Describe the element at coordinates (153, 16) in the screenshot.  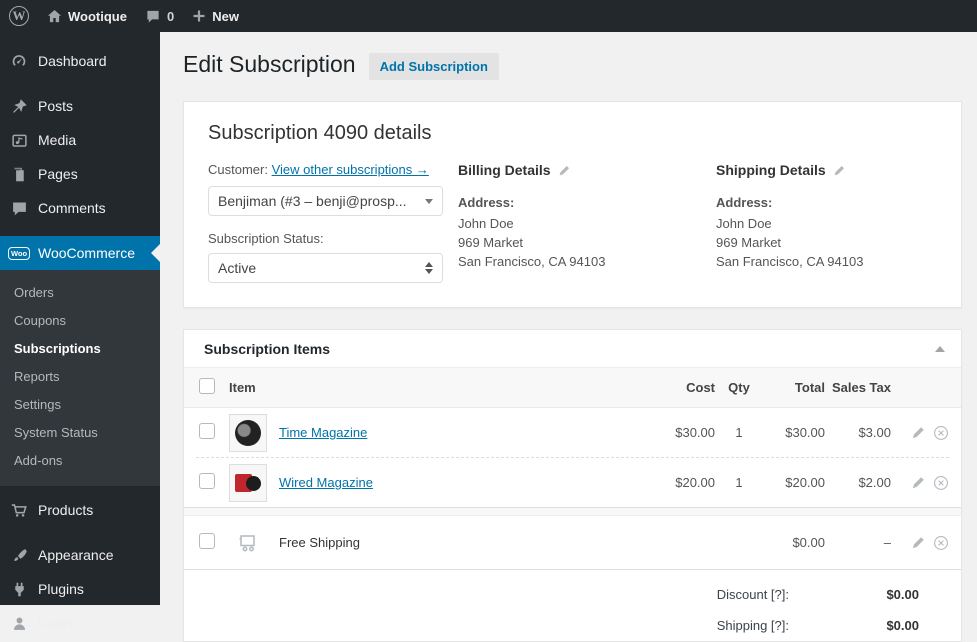
I see `comment-bubble-icon` at that location.